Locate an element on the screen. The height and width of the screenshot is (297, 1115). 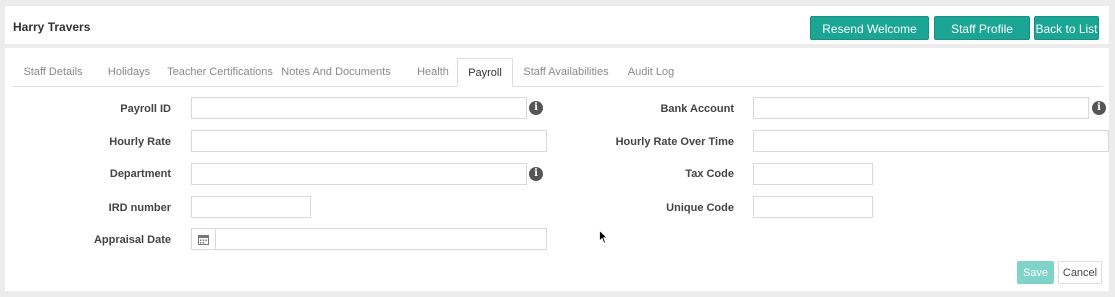
tab-audit-log: Audit Log is located at coordinates (651, 72).